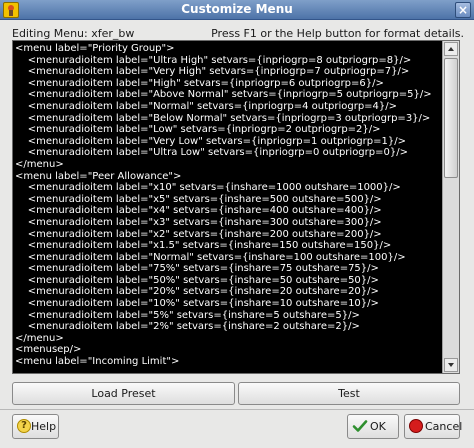 The width and height of the screenshot is (474, 448). I want to click on vertical-scrollbar, so click(450, 207).